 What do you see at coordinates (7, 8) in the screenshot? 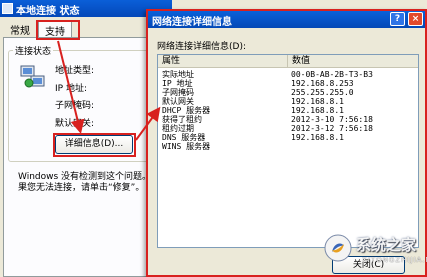
I see `network-connection-icon` at bounding box center [7, 8].